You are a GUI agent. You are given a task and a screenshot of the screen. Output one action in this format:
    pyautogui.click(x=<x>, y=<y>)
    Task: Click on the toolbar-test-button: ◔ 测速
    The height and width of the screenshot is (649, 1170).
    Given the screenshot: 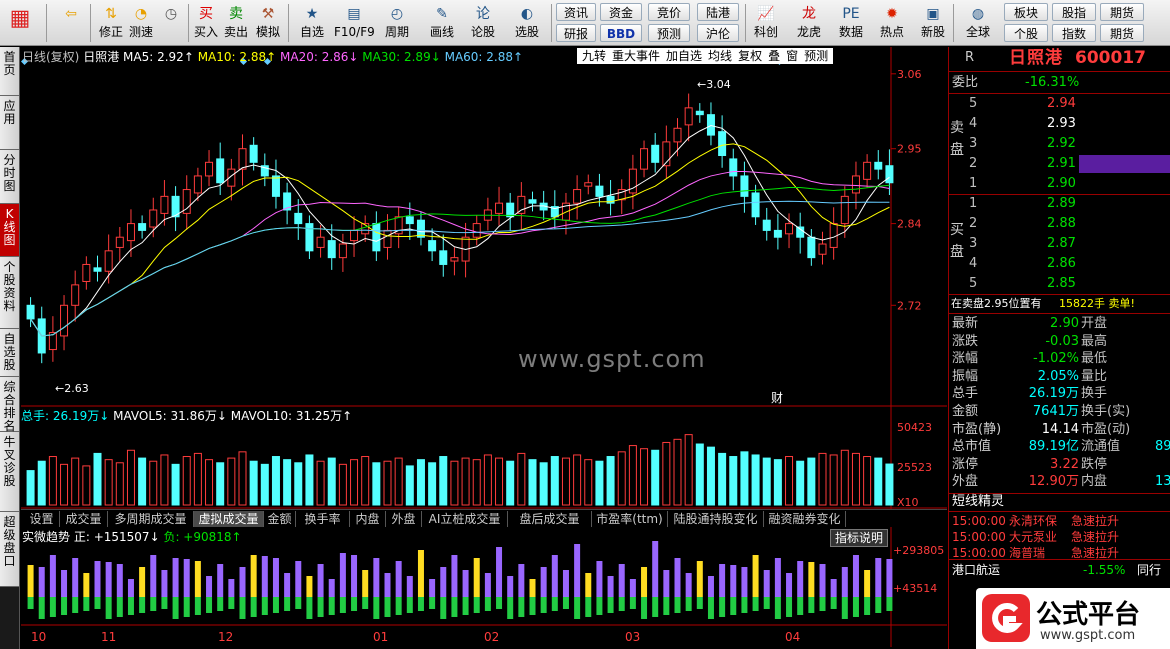 What is the action you would take?
    pyautogui.click(x=141, y=23)
    